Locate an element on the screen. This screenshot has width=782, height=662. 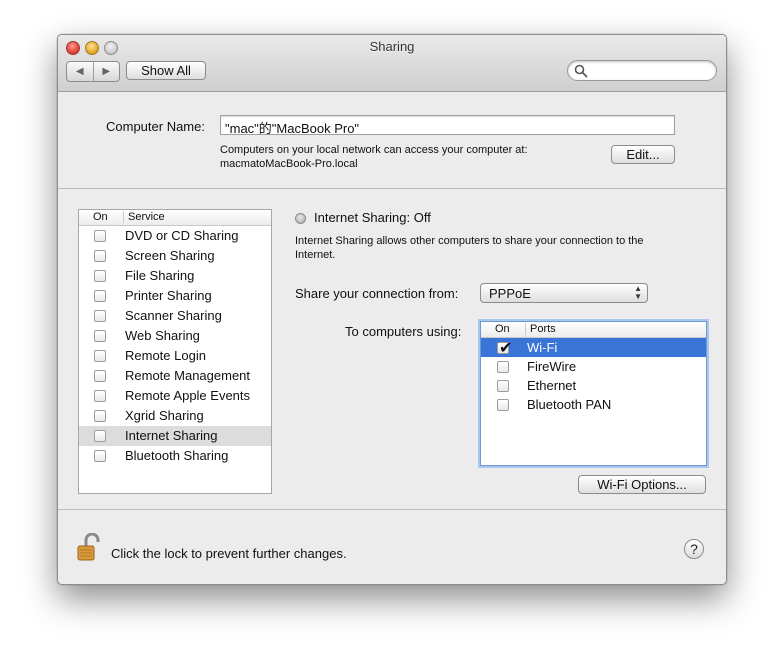
service-row: Web Sharing is located at coordinates (175, 336).